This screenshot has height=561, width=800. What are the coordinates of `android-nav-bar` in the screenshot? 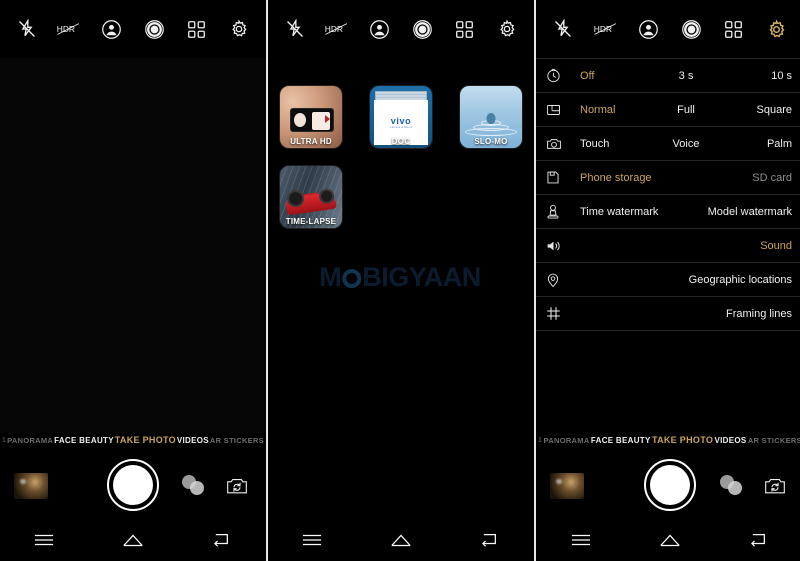 It's located at (401, 540).